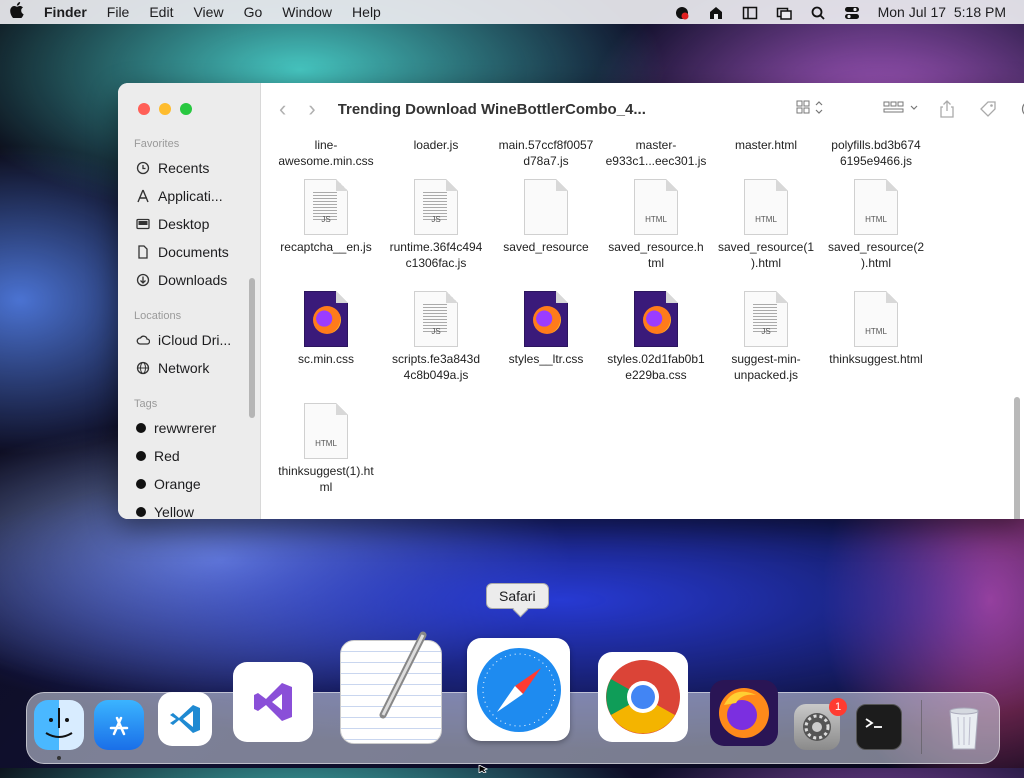  I want to click on file-name: master.html, so click(766, 145).